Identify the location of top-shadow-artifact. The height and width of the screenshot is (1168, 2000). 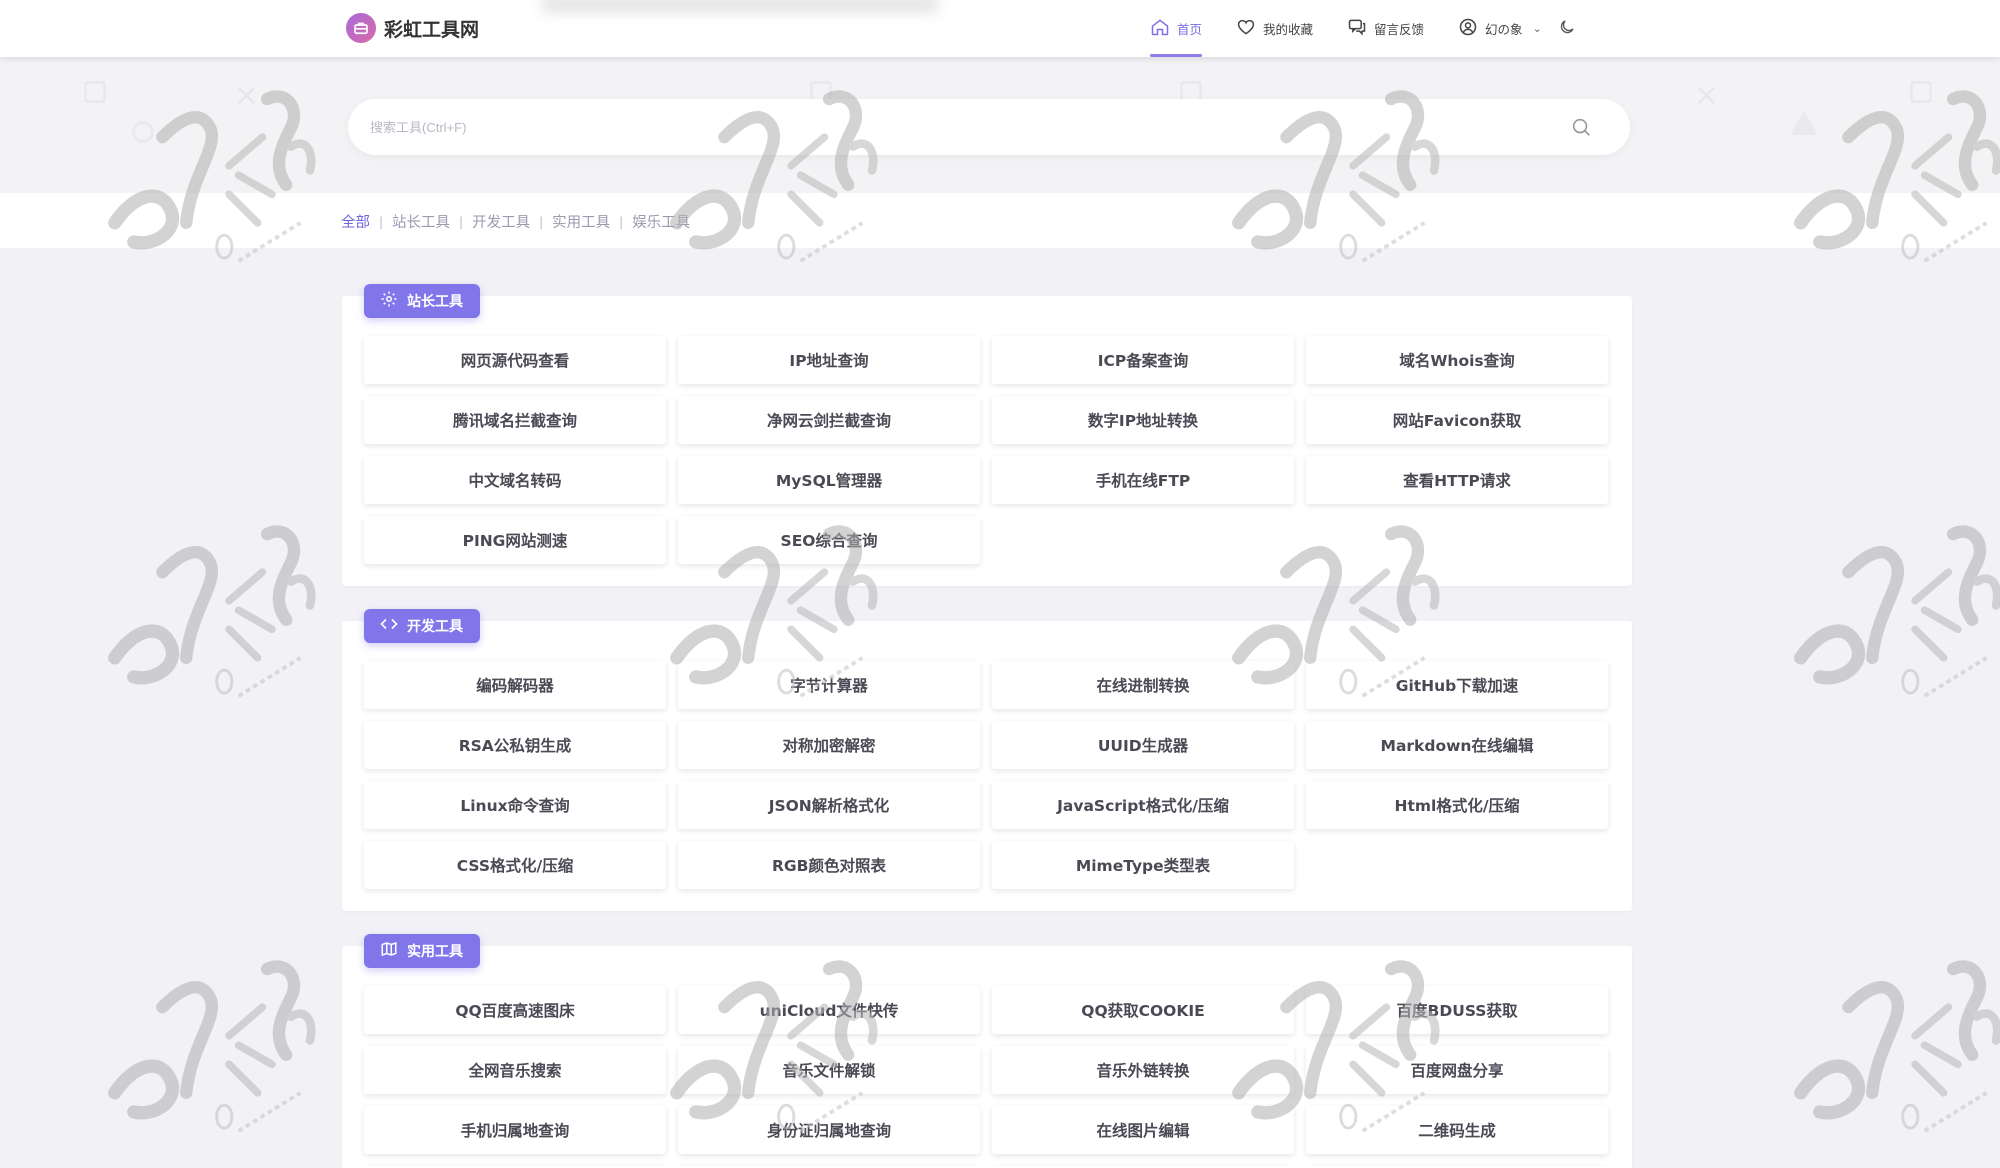
(740, 7).